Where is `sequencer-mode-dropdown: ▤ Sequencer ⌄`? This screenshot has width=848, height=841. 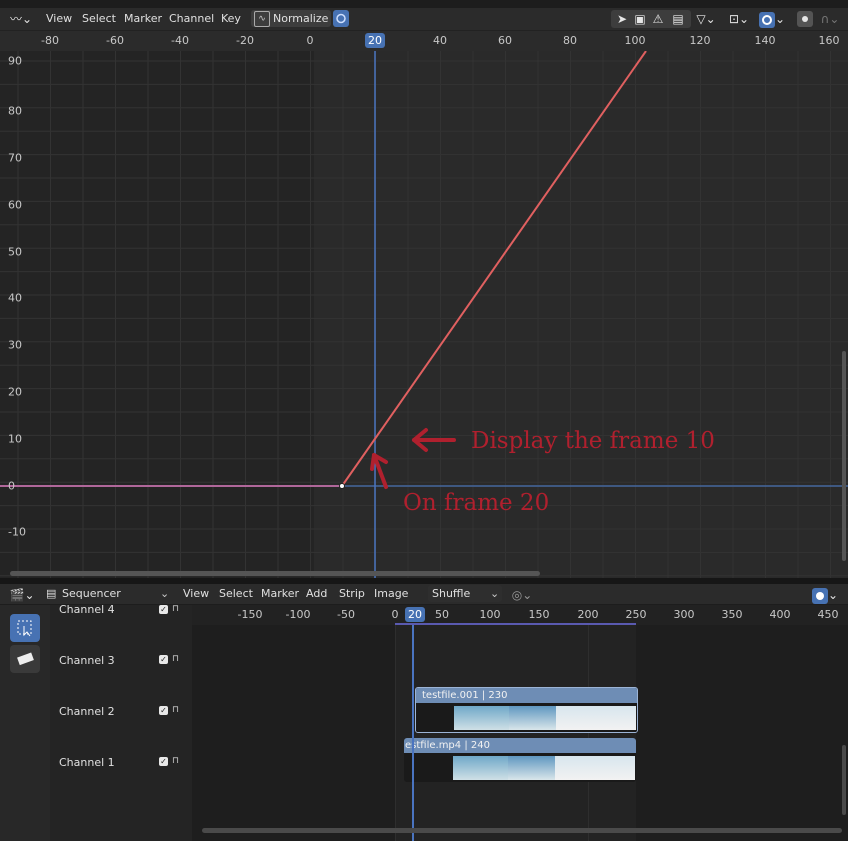
sequencer-mode-dropdown: ▤ Sequencer ⌄ is located at coordinates (108, 594).